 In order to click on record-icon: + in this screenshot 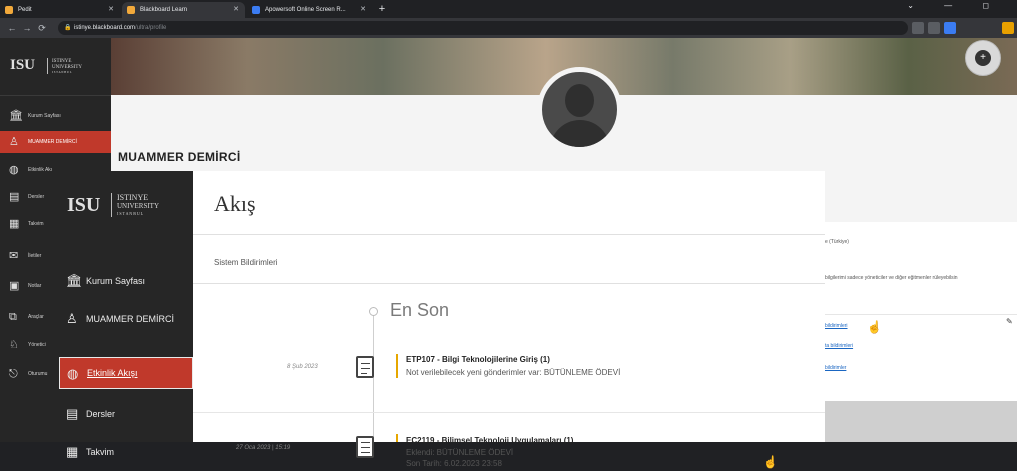, I will do `click(983, 58)`.